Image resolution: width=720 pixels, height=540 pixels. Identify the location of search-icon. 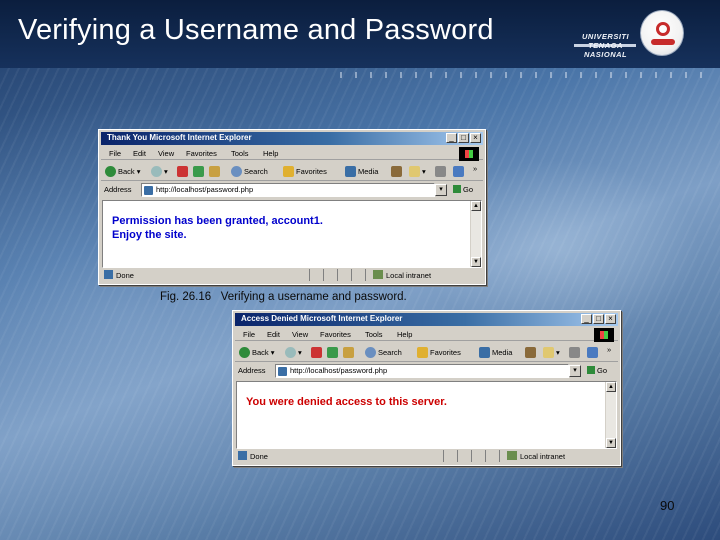
(370, 352).